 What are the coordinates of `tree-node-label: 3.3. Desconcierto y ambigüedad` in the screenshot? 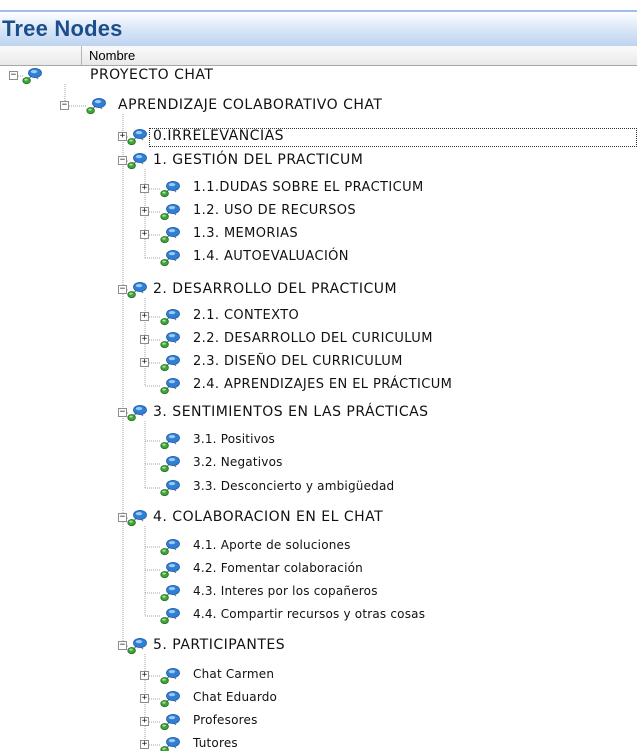 It's located at (293, 486).